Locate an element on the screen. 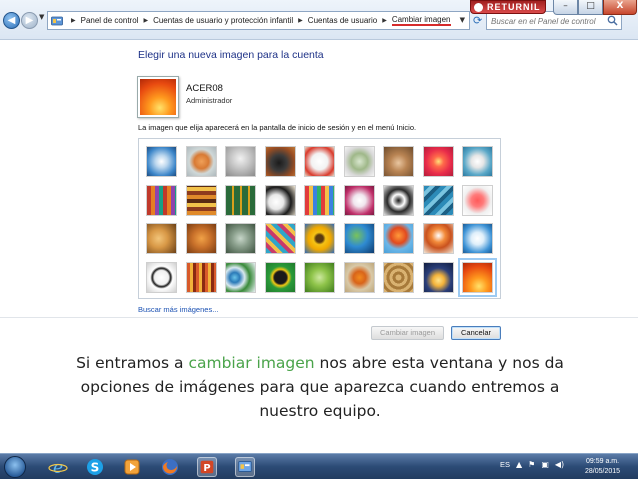  picture-option-stone-grid is located at coordinates (240, 200).